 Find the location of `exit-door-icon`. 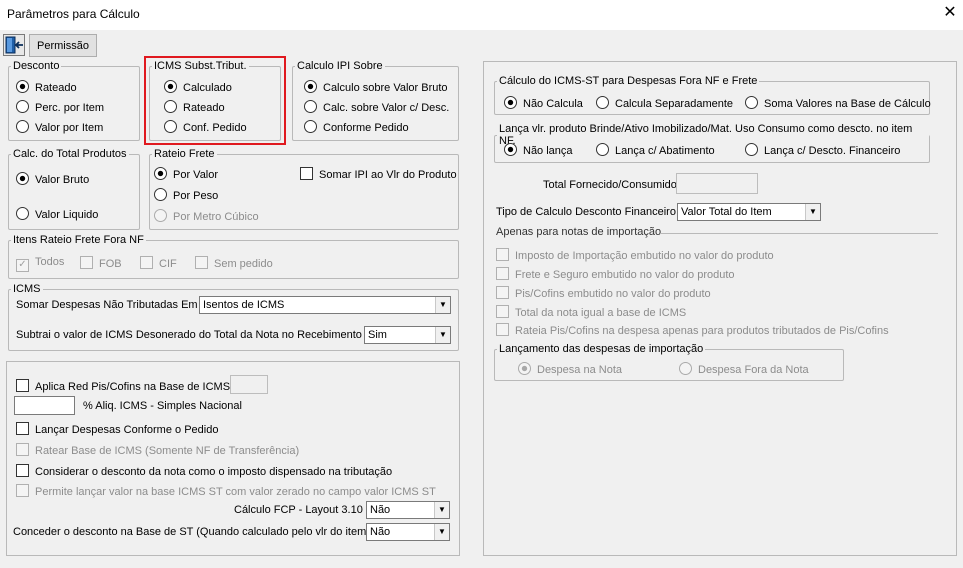

exit-door-icon is located at coordinates (14, 45).